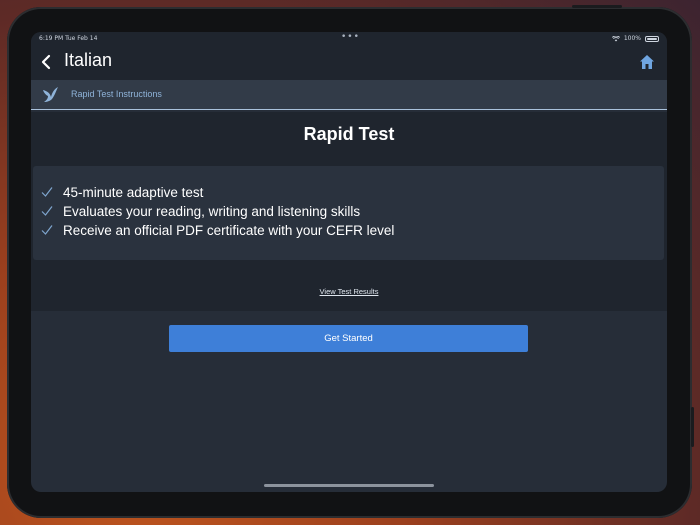 The image size is (700, 525). I want to click on battery-percent: 100%, so click(632, 38).